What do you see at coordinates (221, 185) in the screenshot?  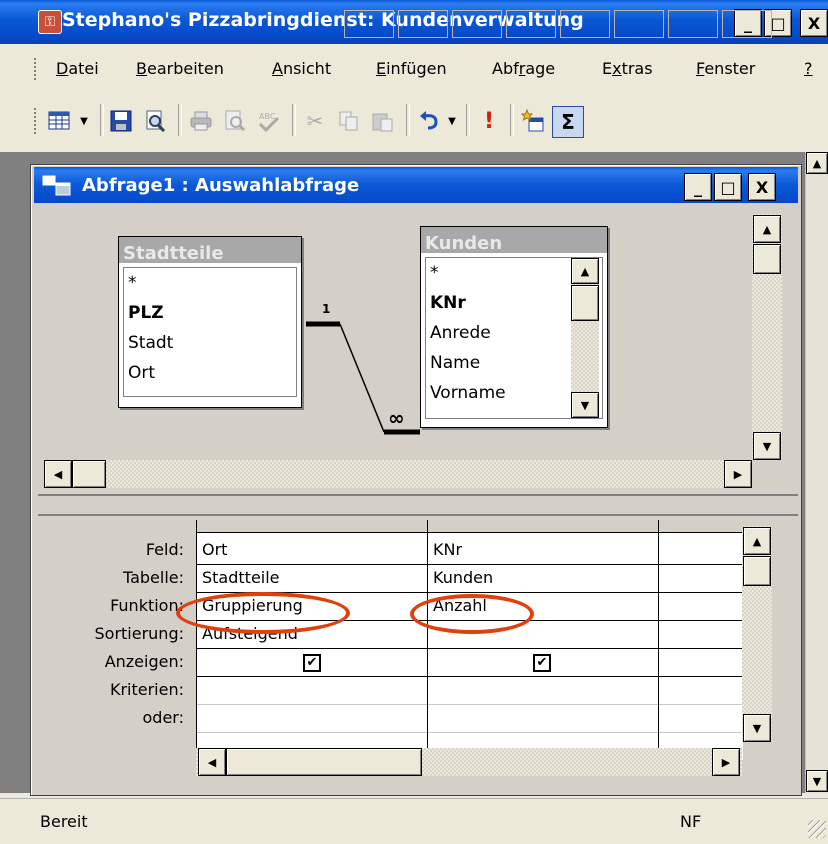 I see `query-window-title: Abfrage1 : Auswahlabfrage` at bounding box center [221, 185].